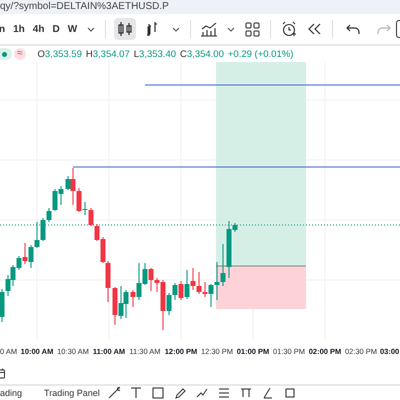 The height and width of the screenshot is (400, 400). I want to click on interval-button: W, so click(72, 29).